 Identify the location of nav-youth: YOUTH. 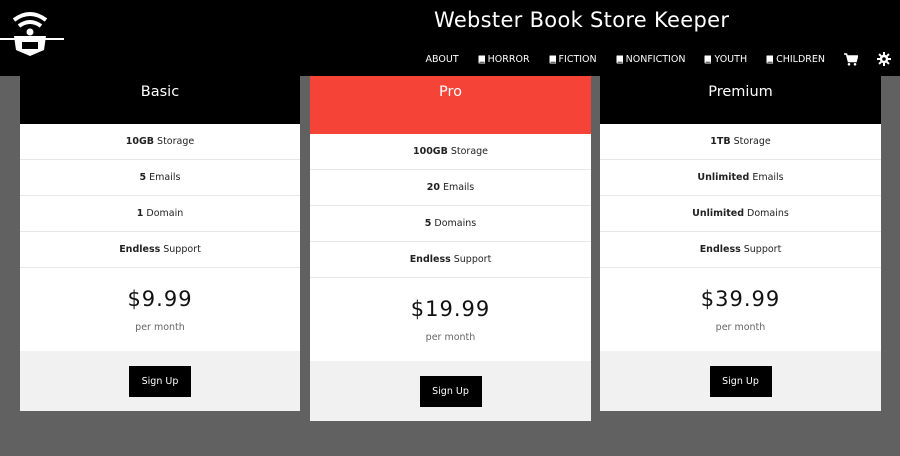
(725, 59).